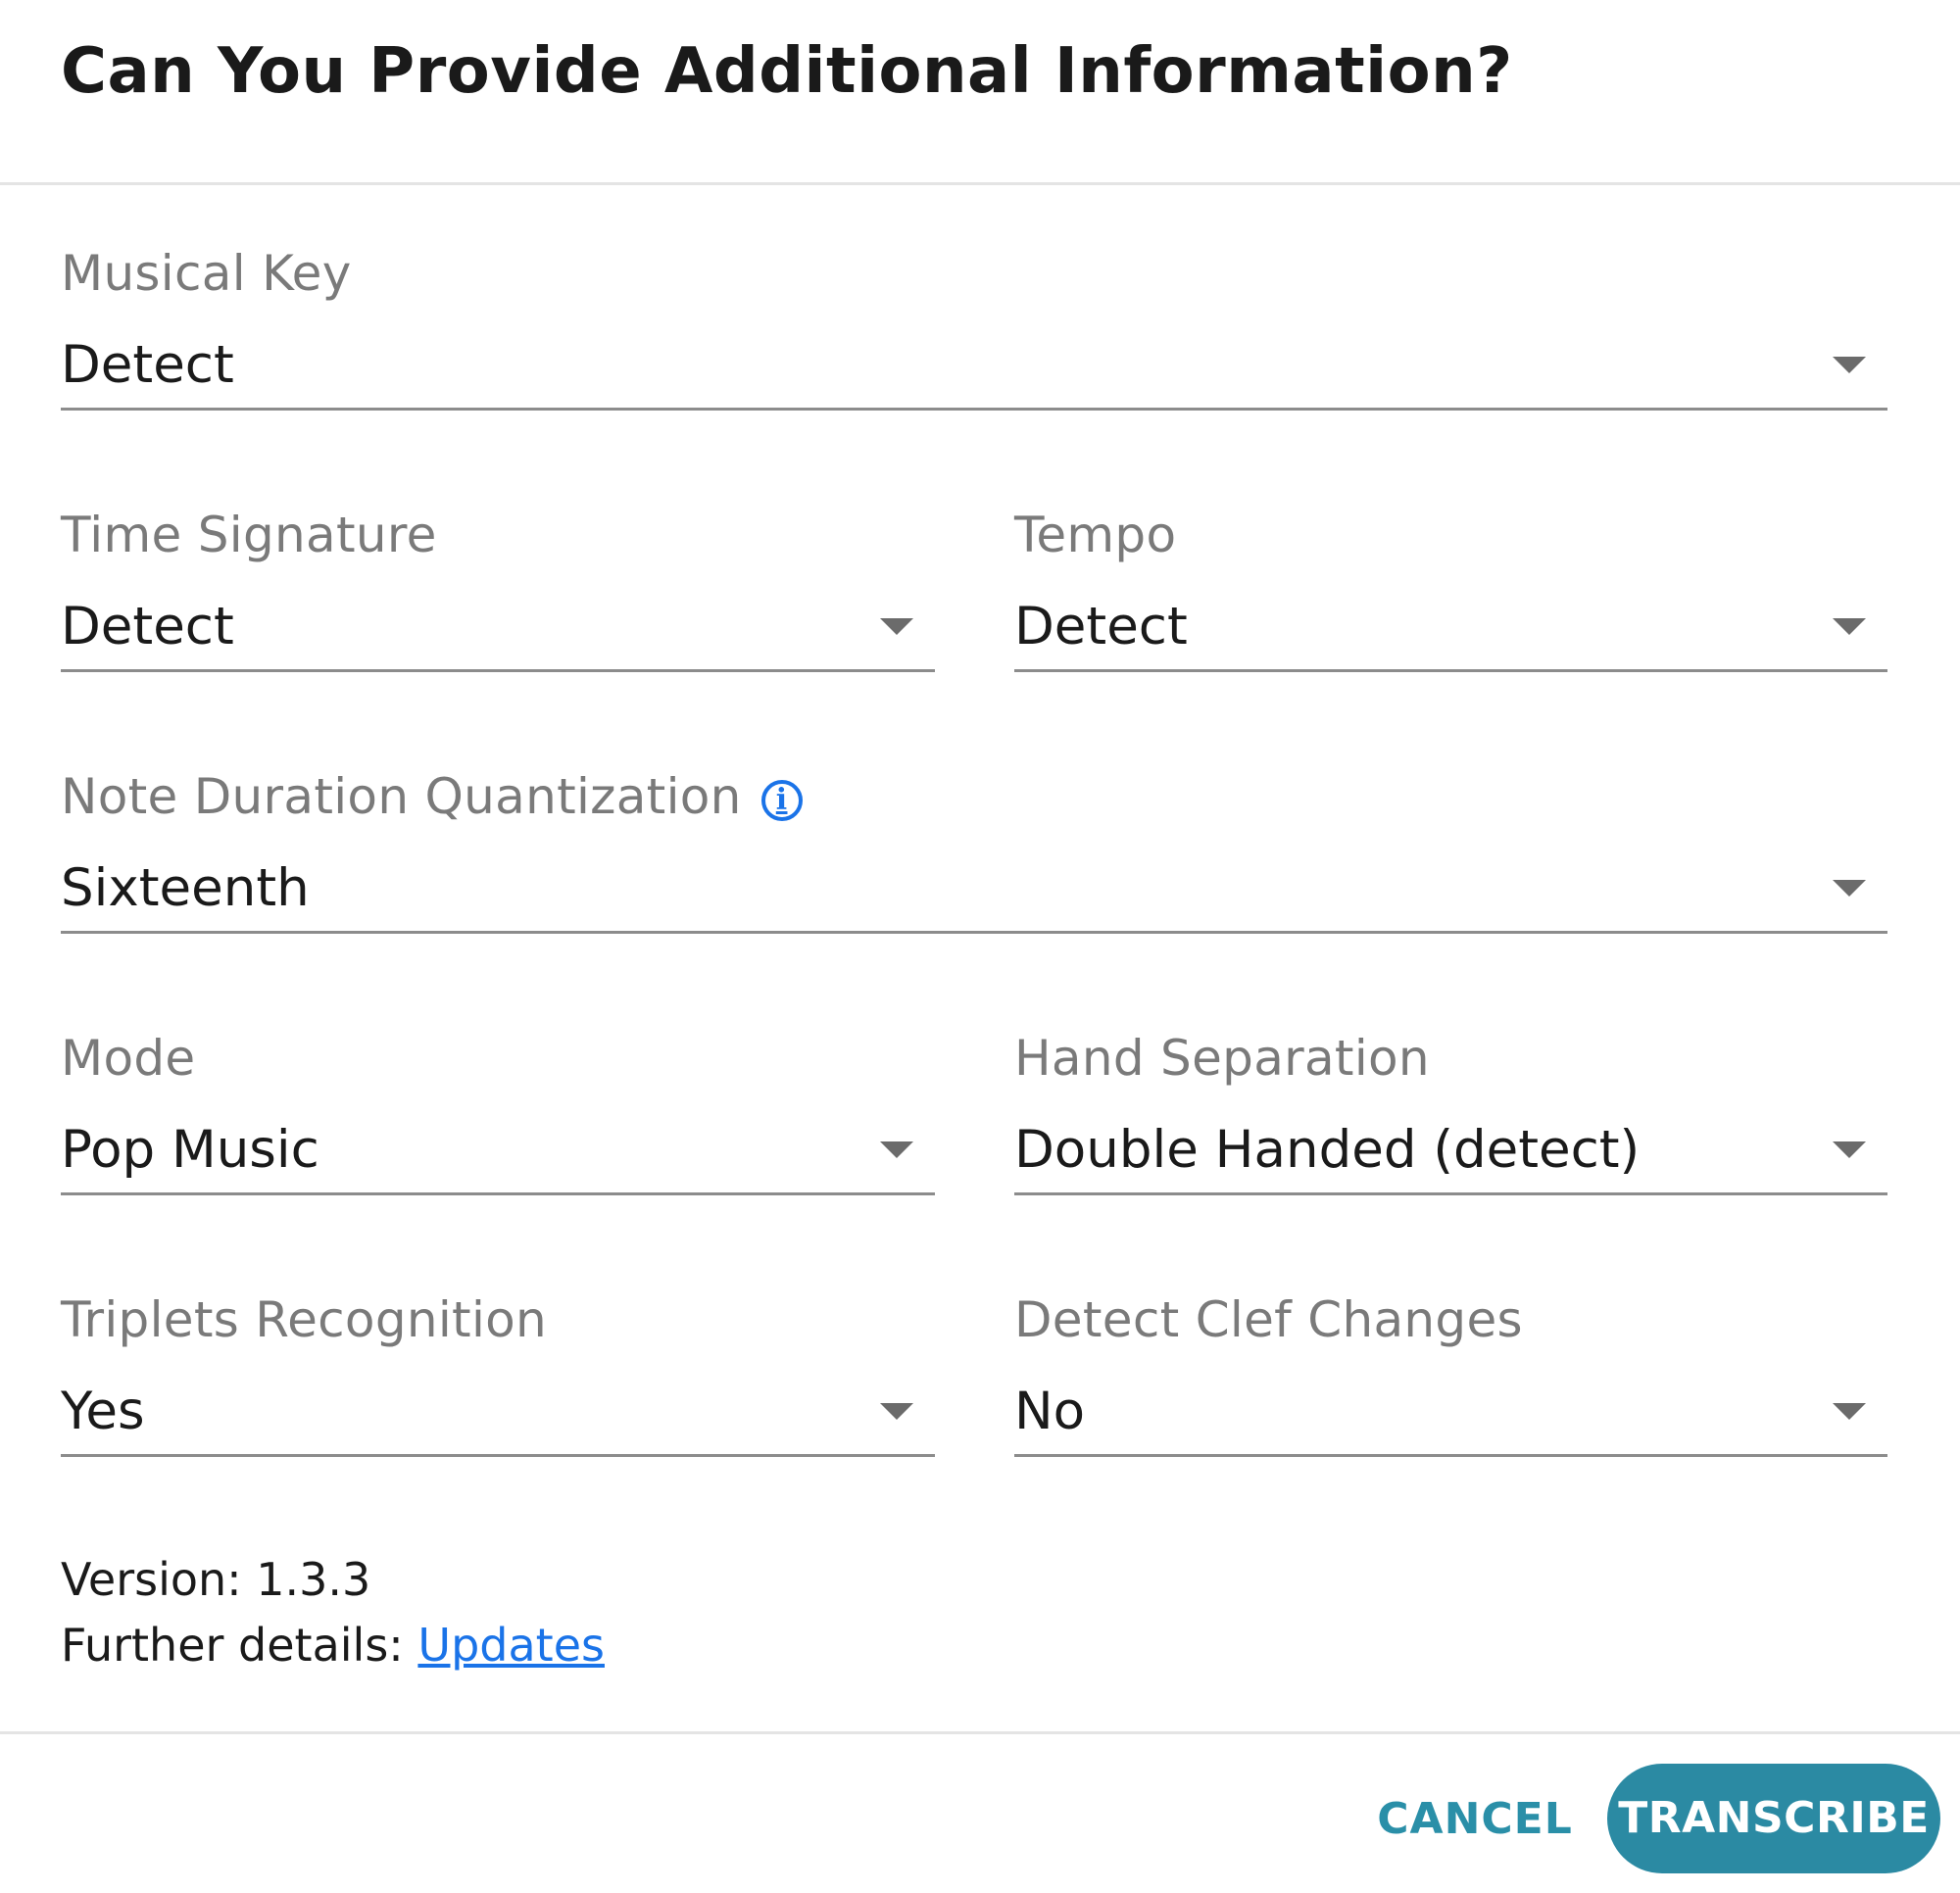  What do you see at coordinates (781, 800) in the screenshot?
I see `info-icon: i` at bounding box center [781, 800].